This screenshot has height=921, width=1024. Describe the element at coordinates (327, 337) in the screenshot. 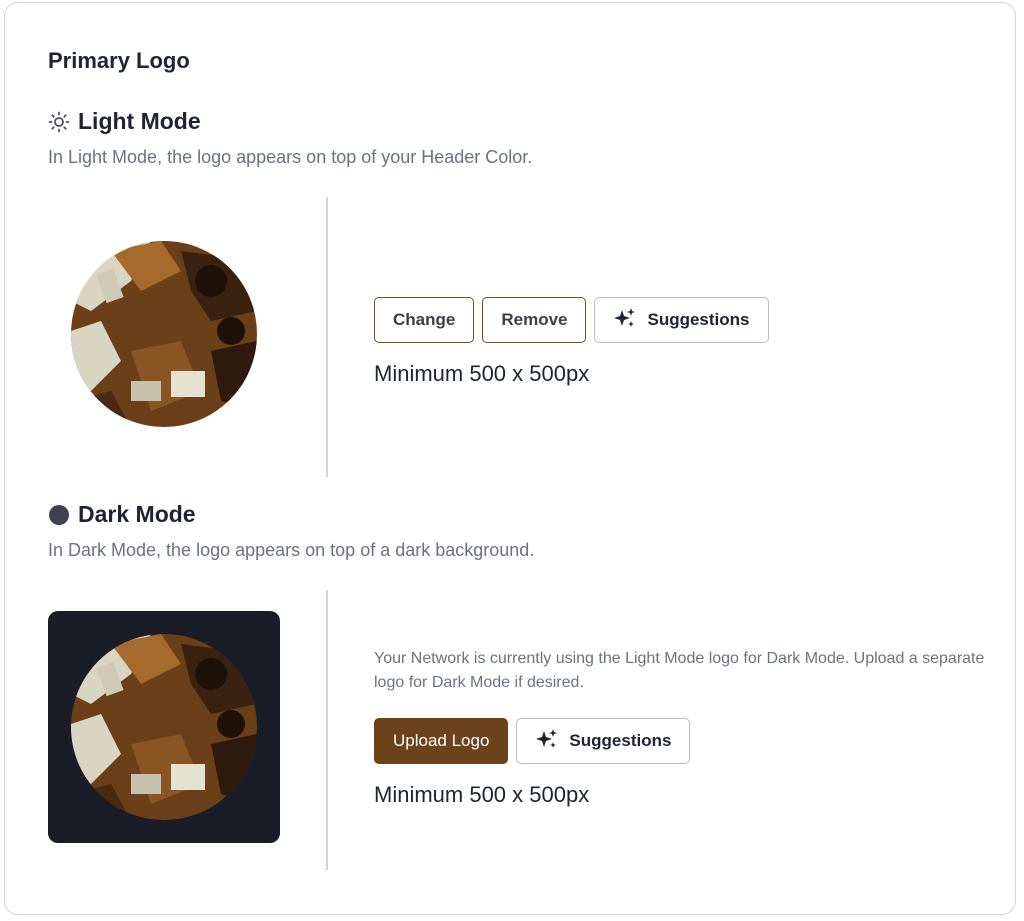

I see `light-mode-divider` at that location.